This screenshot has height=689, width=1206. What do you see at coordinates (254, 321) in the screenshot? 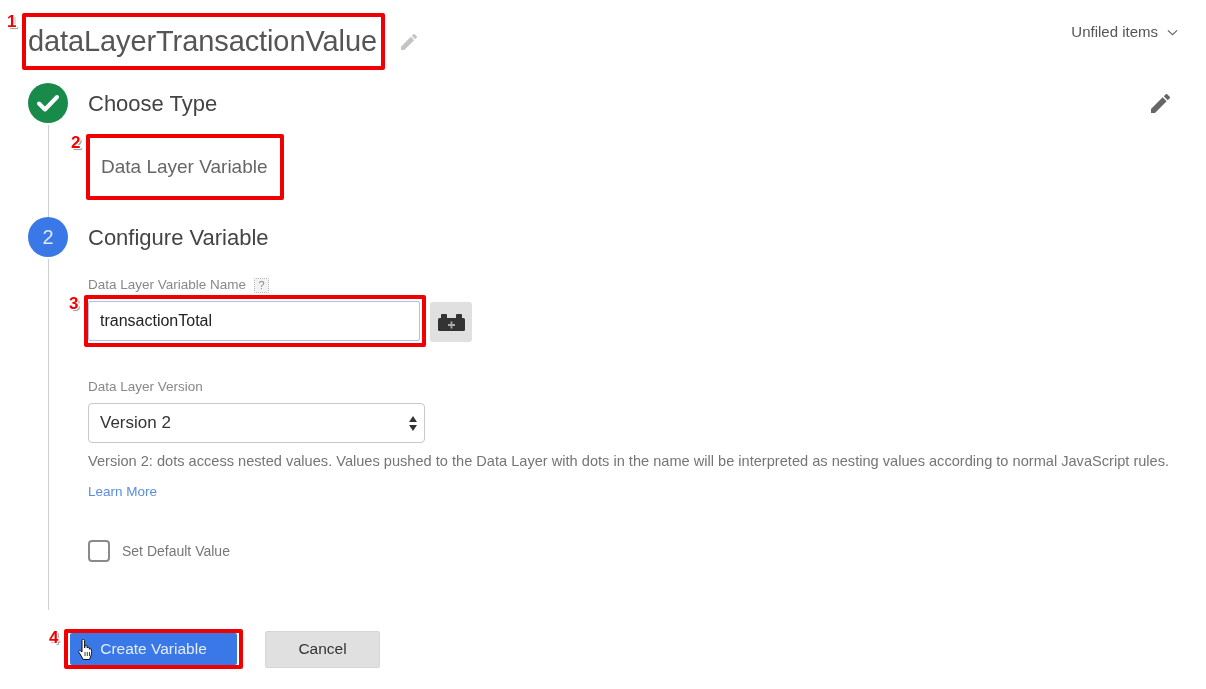
I see `text-input-field: transactionTotal` at bounding box center [254, 321].